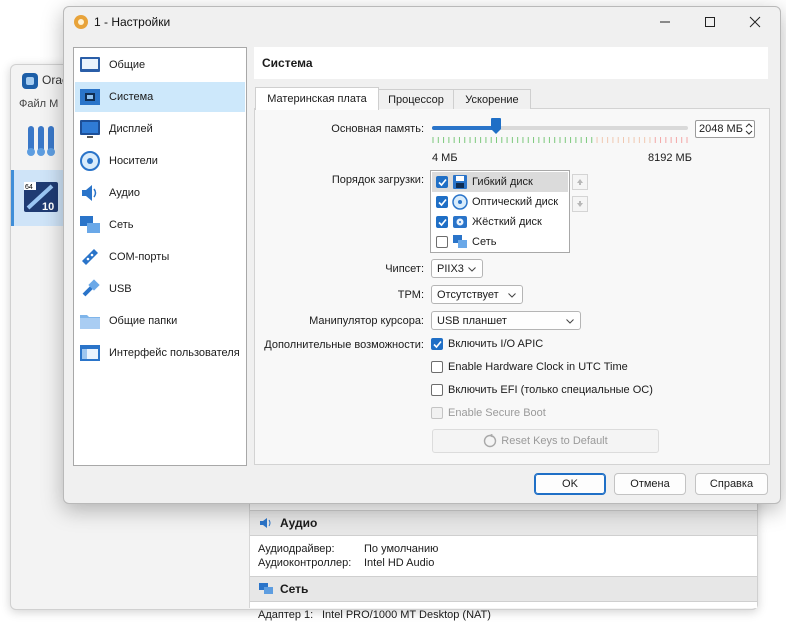 The width and height of the screenshot is (786, 622). What do you see at coordinates (377, 129) in the screenshot?
I see `memory-label: Основная память:` at bounding box center [377, 129].